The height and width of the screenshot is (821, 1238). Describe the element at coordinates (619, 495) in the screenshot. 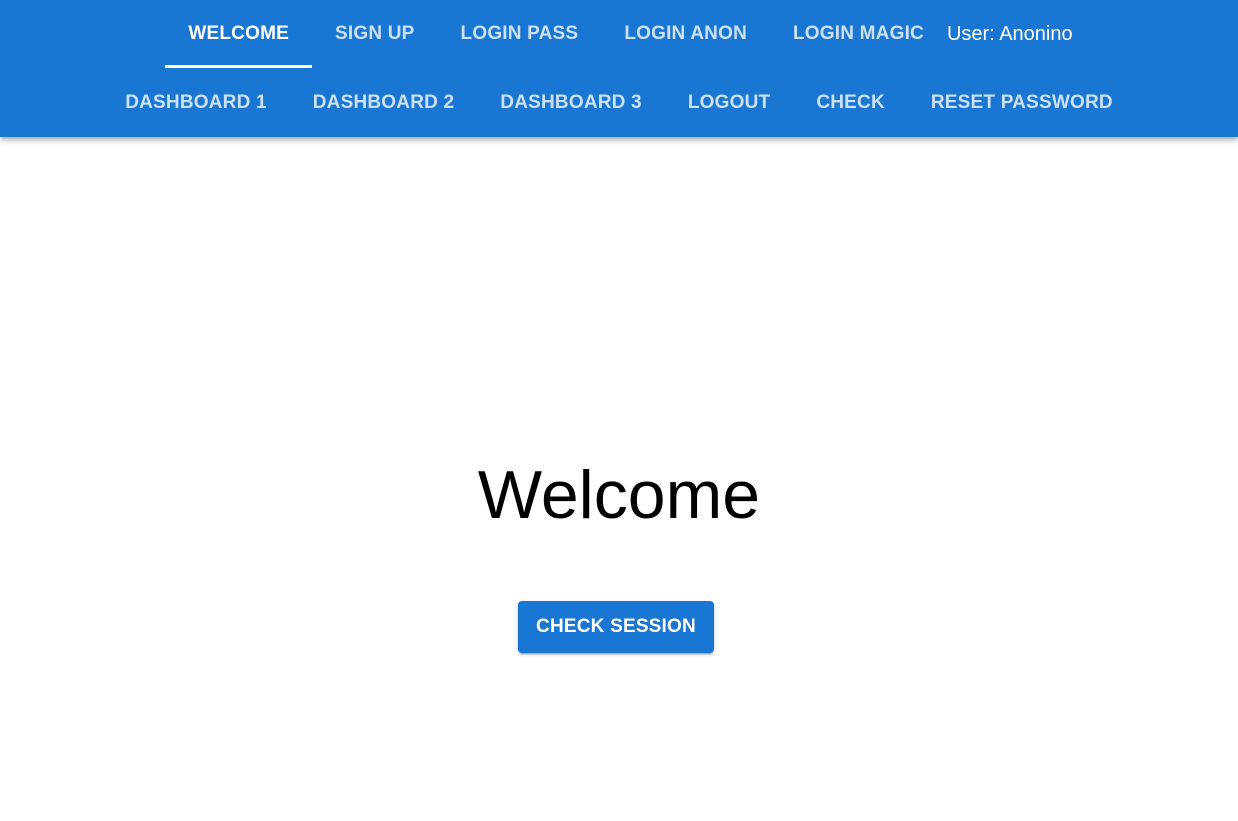

I see `page-title: Welcome` at that location.